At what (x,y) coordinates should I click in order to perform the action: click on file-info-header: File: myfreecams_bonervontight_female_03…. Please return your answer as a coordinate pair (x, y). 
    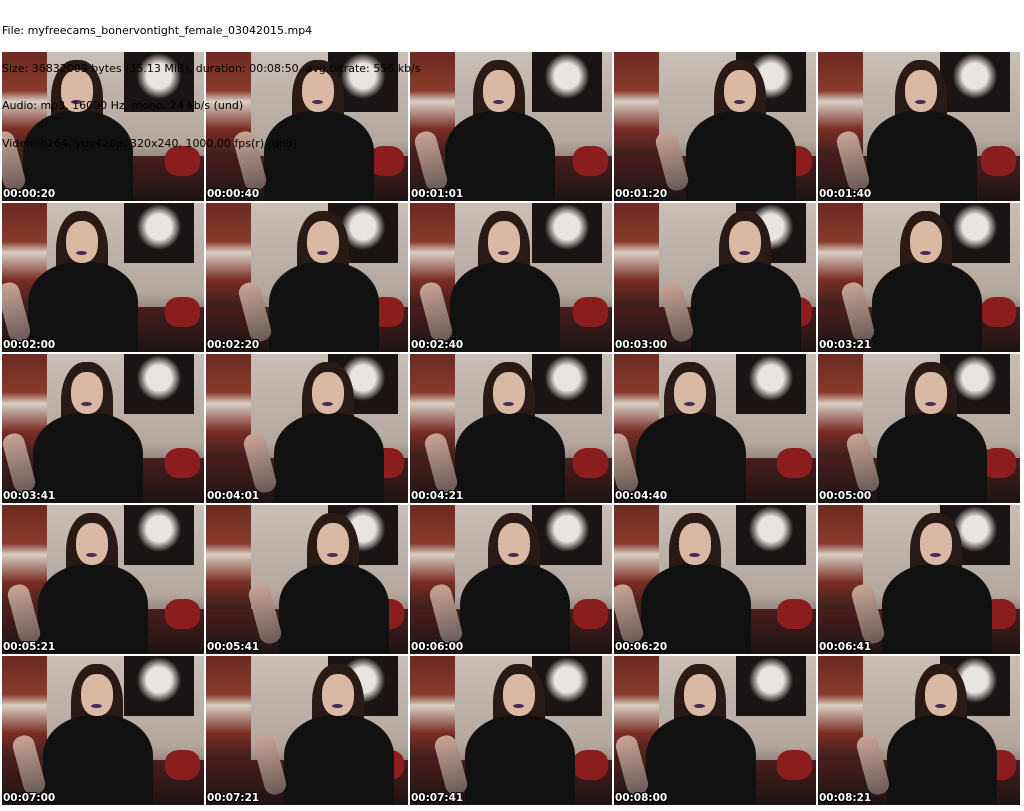
    Looking at the image, I should click on (211, 81).